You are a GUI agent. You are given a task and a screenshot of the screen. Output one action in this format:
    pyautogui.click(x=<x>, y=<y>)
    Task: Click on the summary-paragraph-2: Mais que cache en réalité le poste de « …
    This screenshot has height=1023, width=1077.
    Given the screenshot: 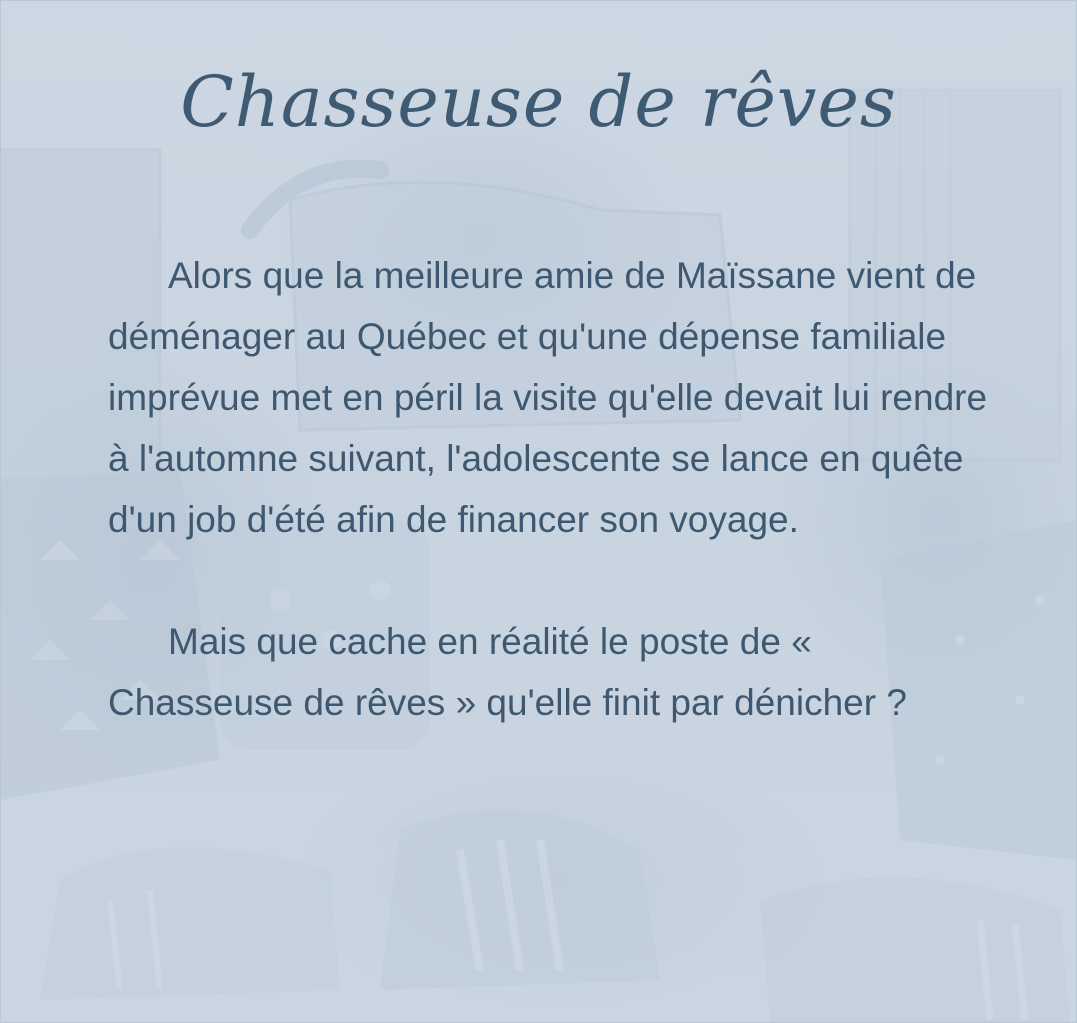 What is the action you would take?
    pyautogui.click(x=507, y=672)
    